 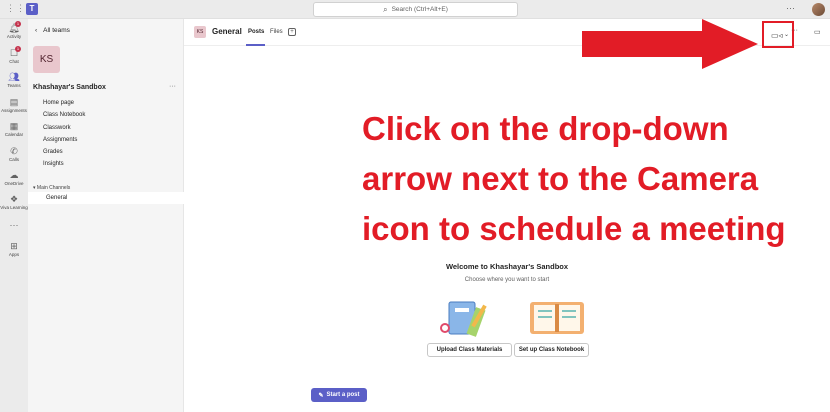 I want to click on calendar-icon: ▦, so click(x=14, y=126).